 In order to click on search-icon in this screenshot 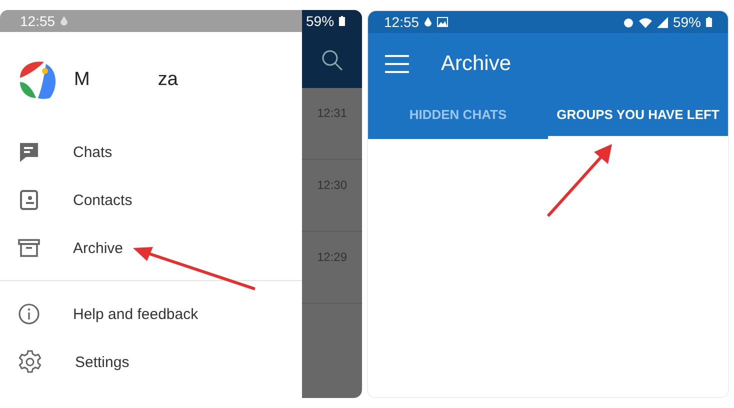, I will do `click(332, 60)`.